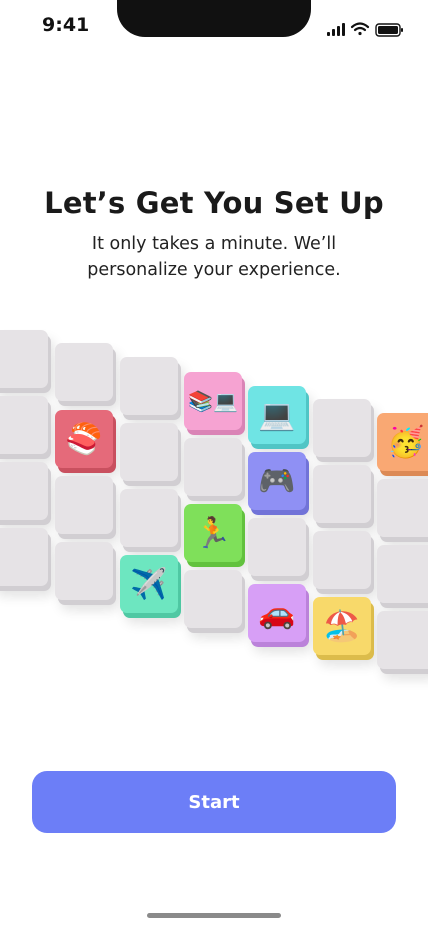 The image size is (428, 926). I want to click on airplane-icon: ✈️, so click(149, 584).